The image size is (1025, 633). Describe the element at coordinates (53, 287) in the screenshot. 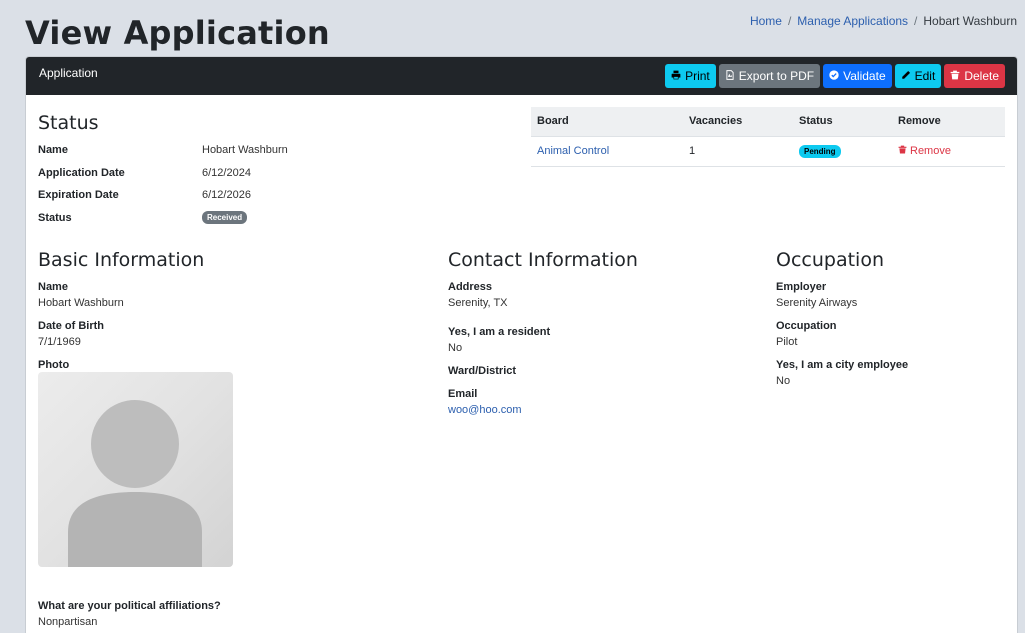

I see `basic-name-label: Name` at that location.